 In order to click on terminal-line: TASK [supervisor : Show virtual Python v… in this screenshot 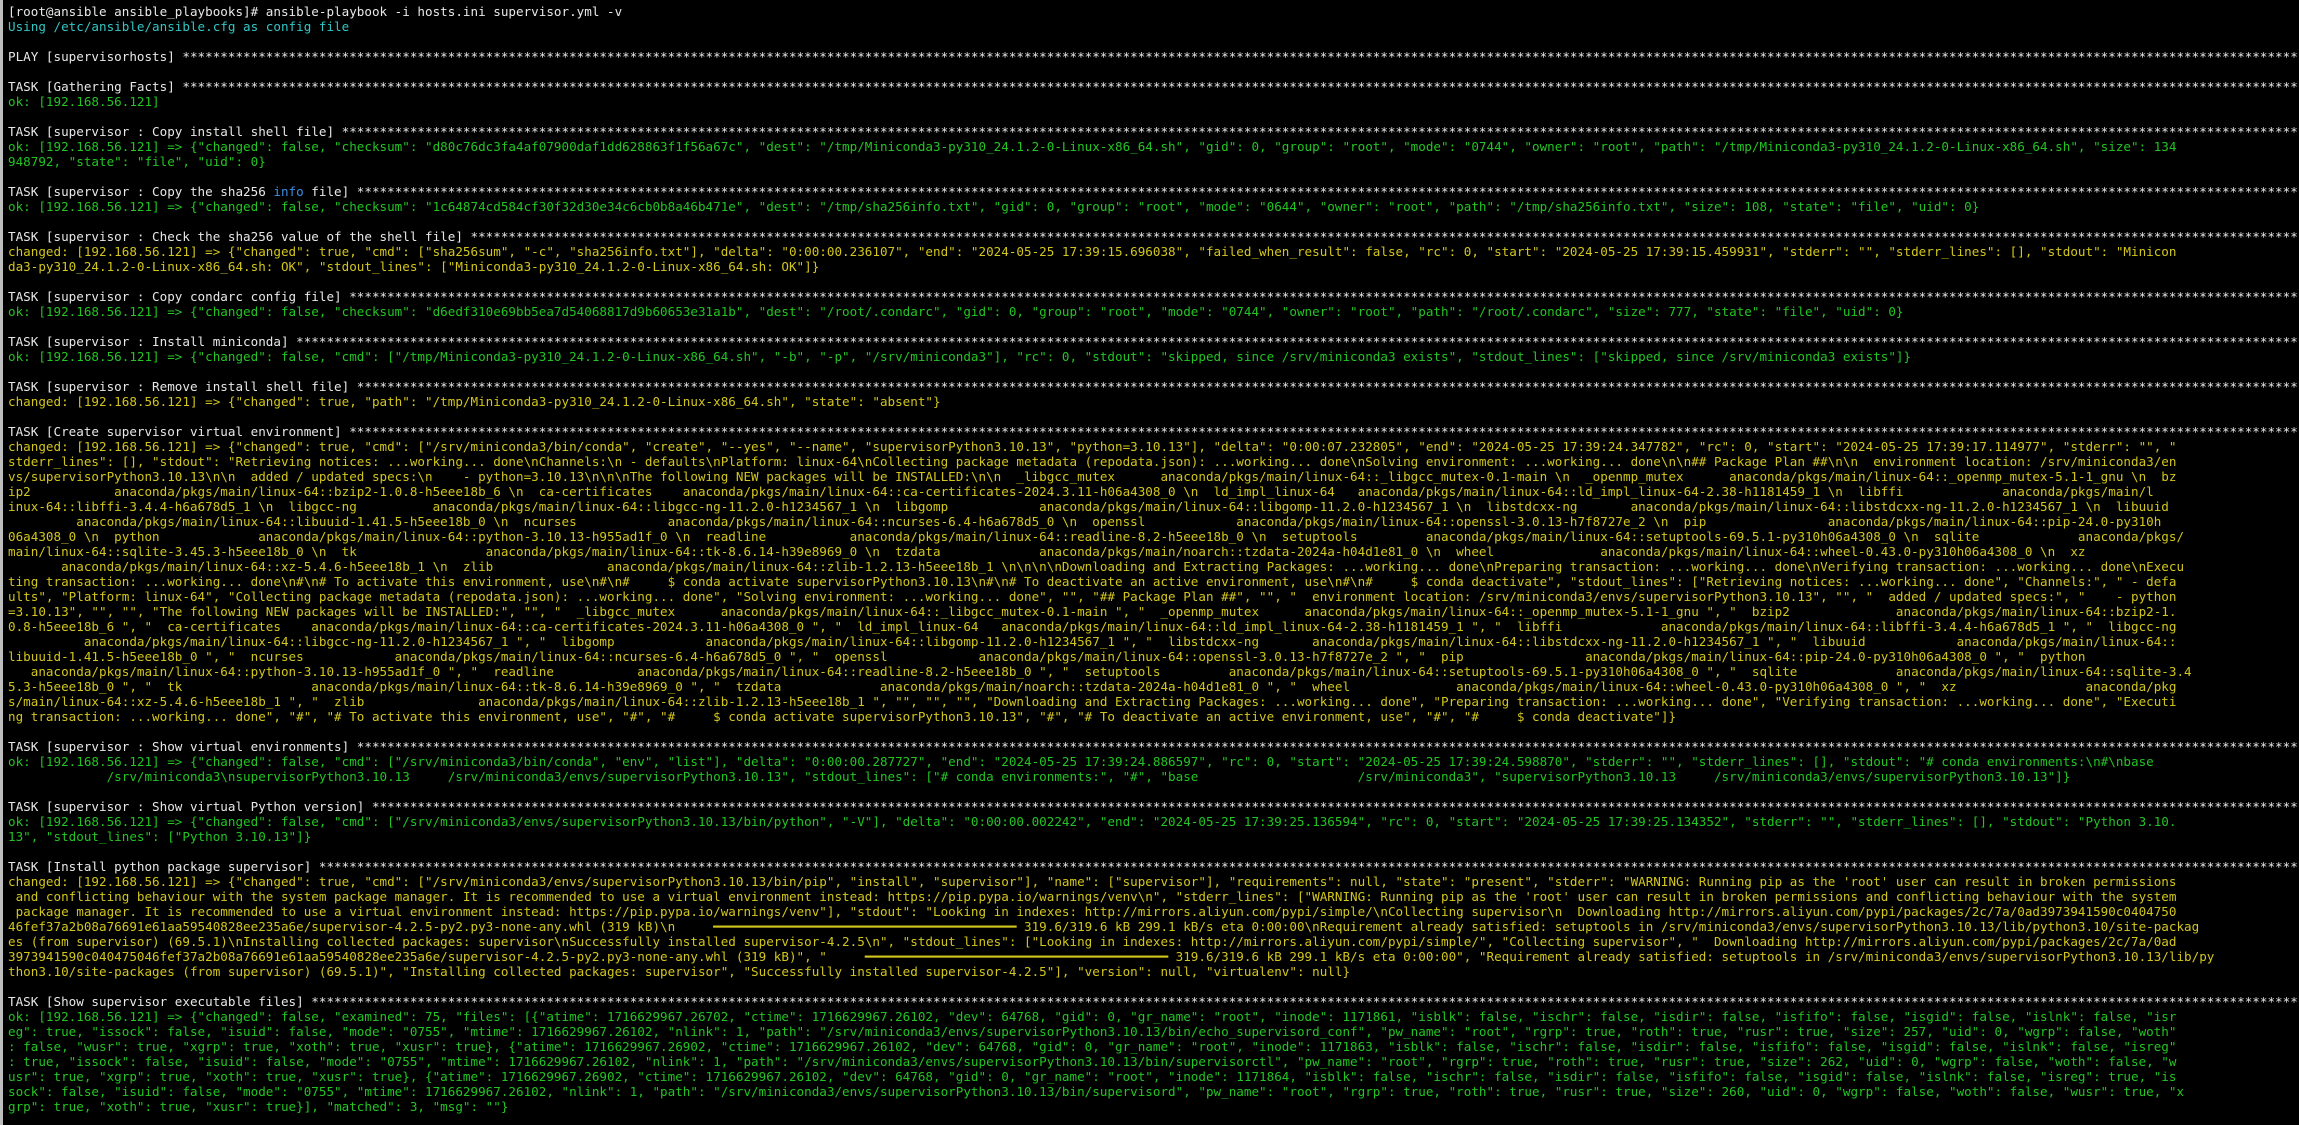, I will do `click(1153, 806)`.